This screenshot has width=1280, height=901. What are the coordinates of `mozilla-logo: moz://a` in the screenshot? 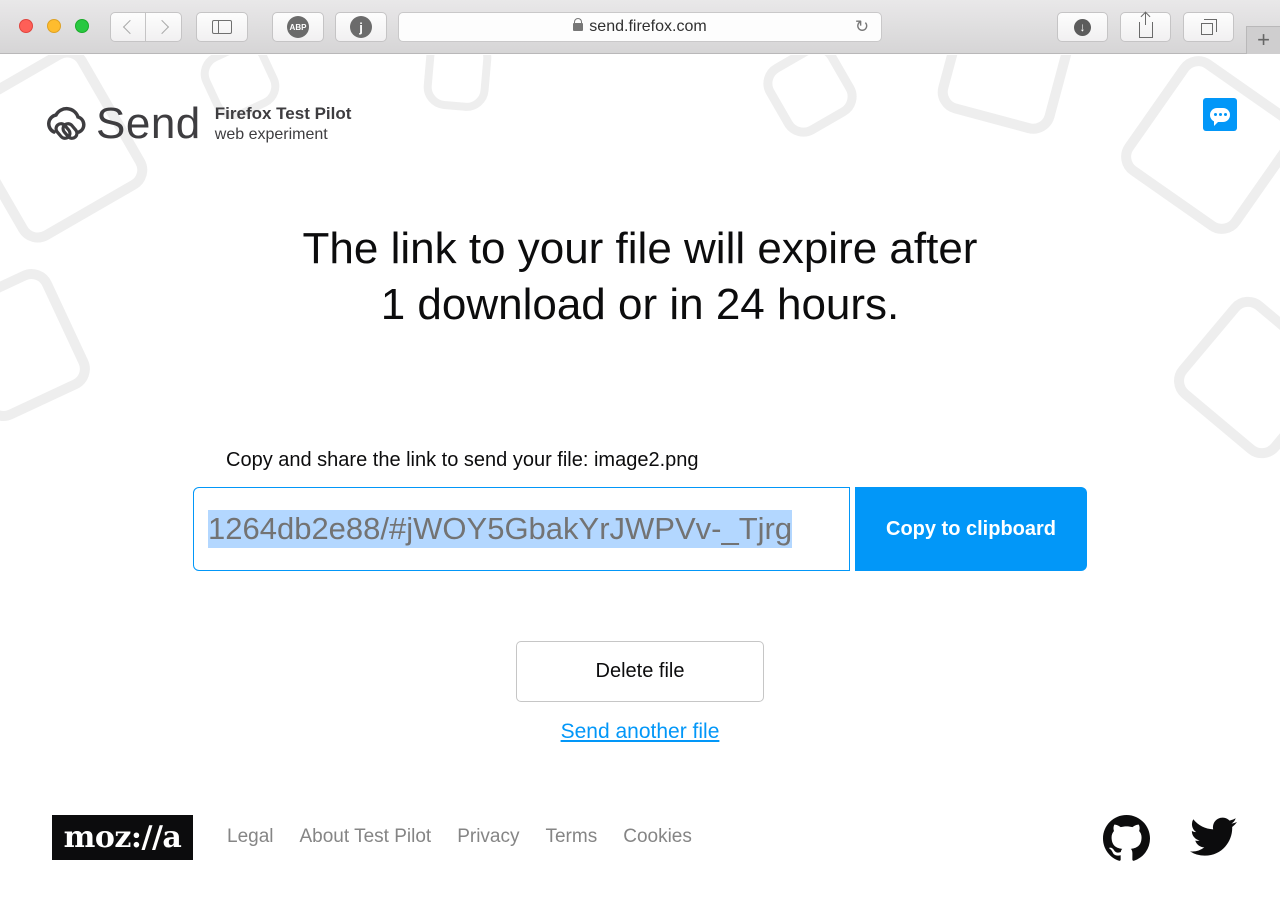 It's located at (122, 837).